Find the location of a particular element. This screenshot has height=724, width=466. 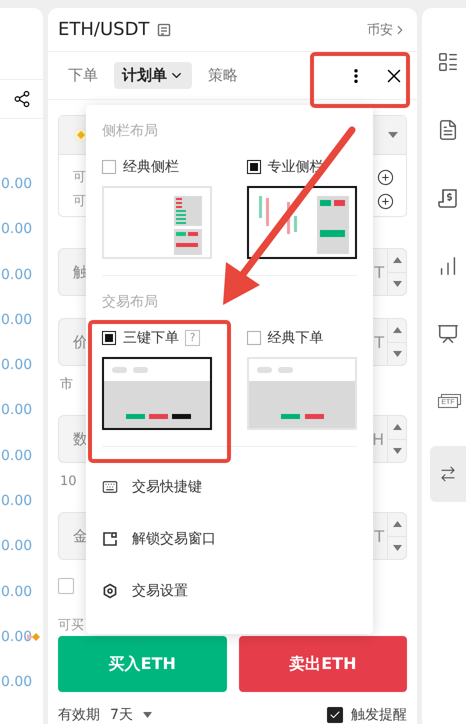

layout-option: 经典下单 is located at coordinates (285, 338).